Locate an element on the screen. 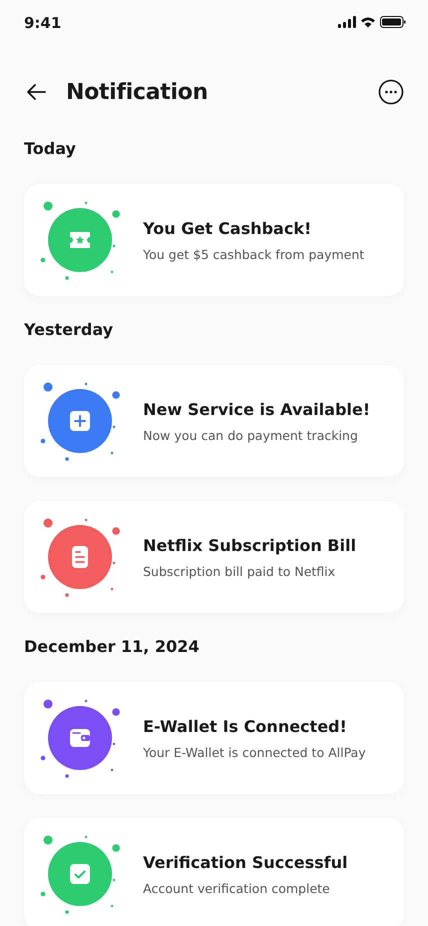 Image resolution: width=428 pixels, height=926 pixels. notification-message: Account verification complete is located at coordinates (237, 888).